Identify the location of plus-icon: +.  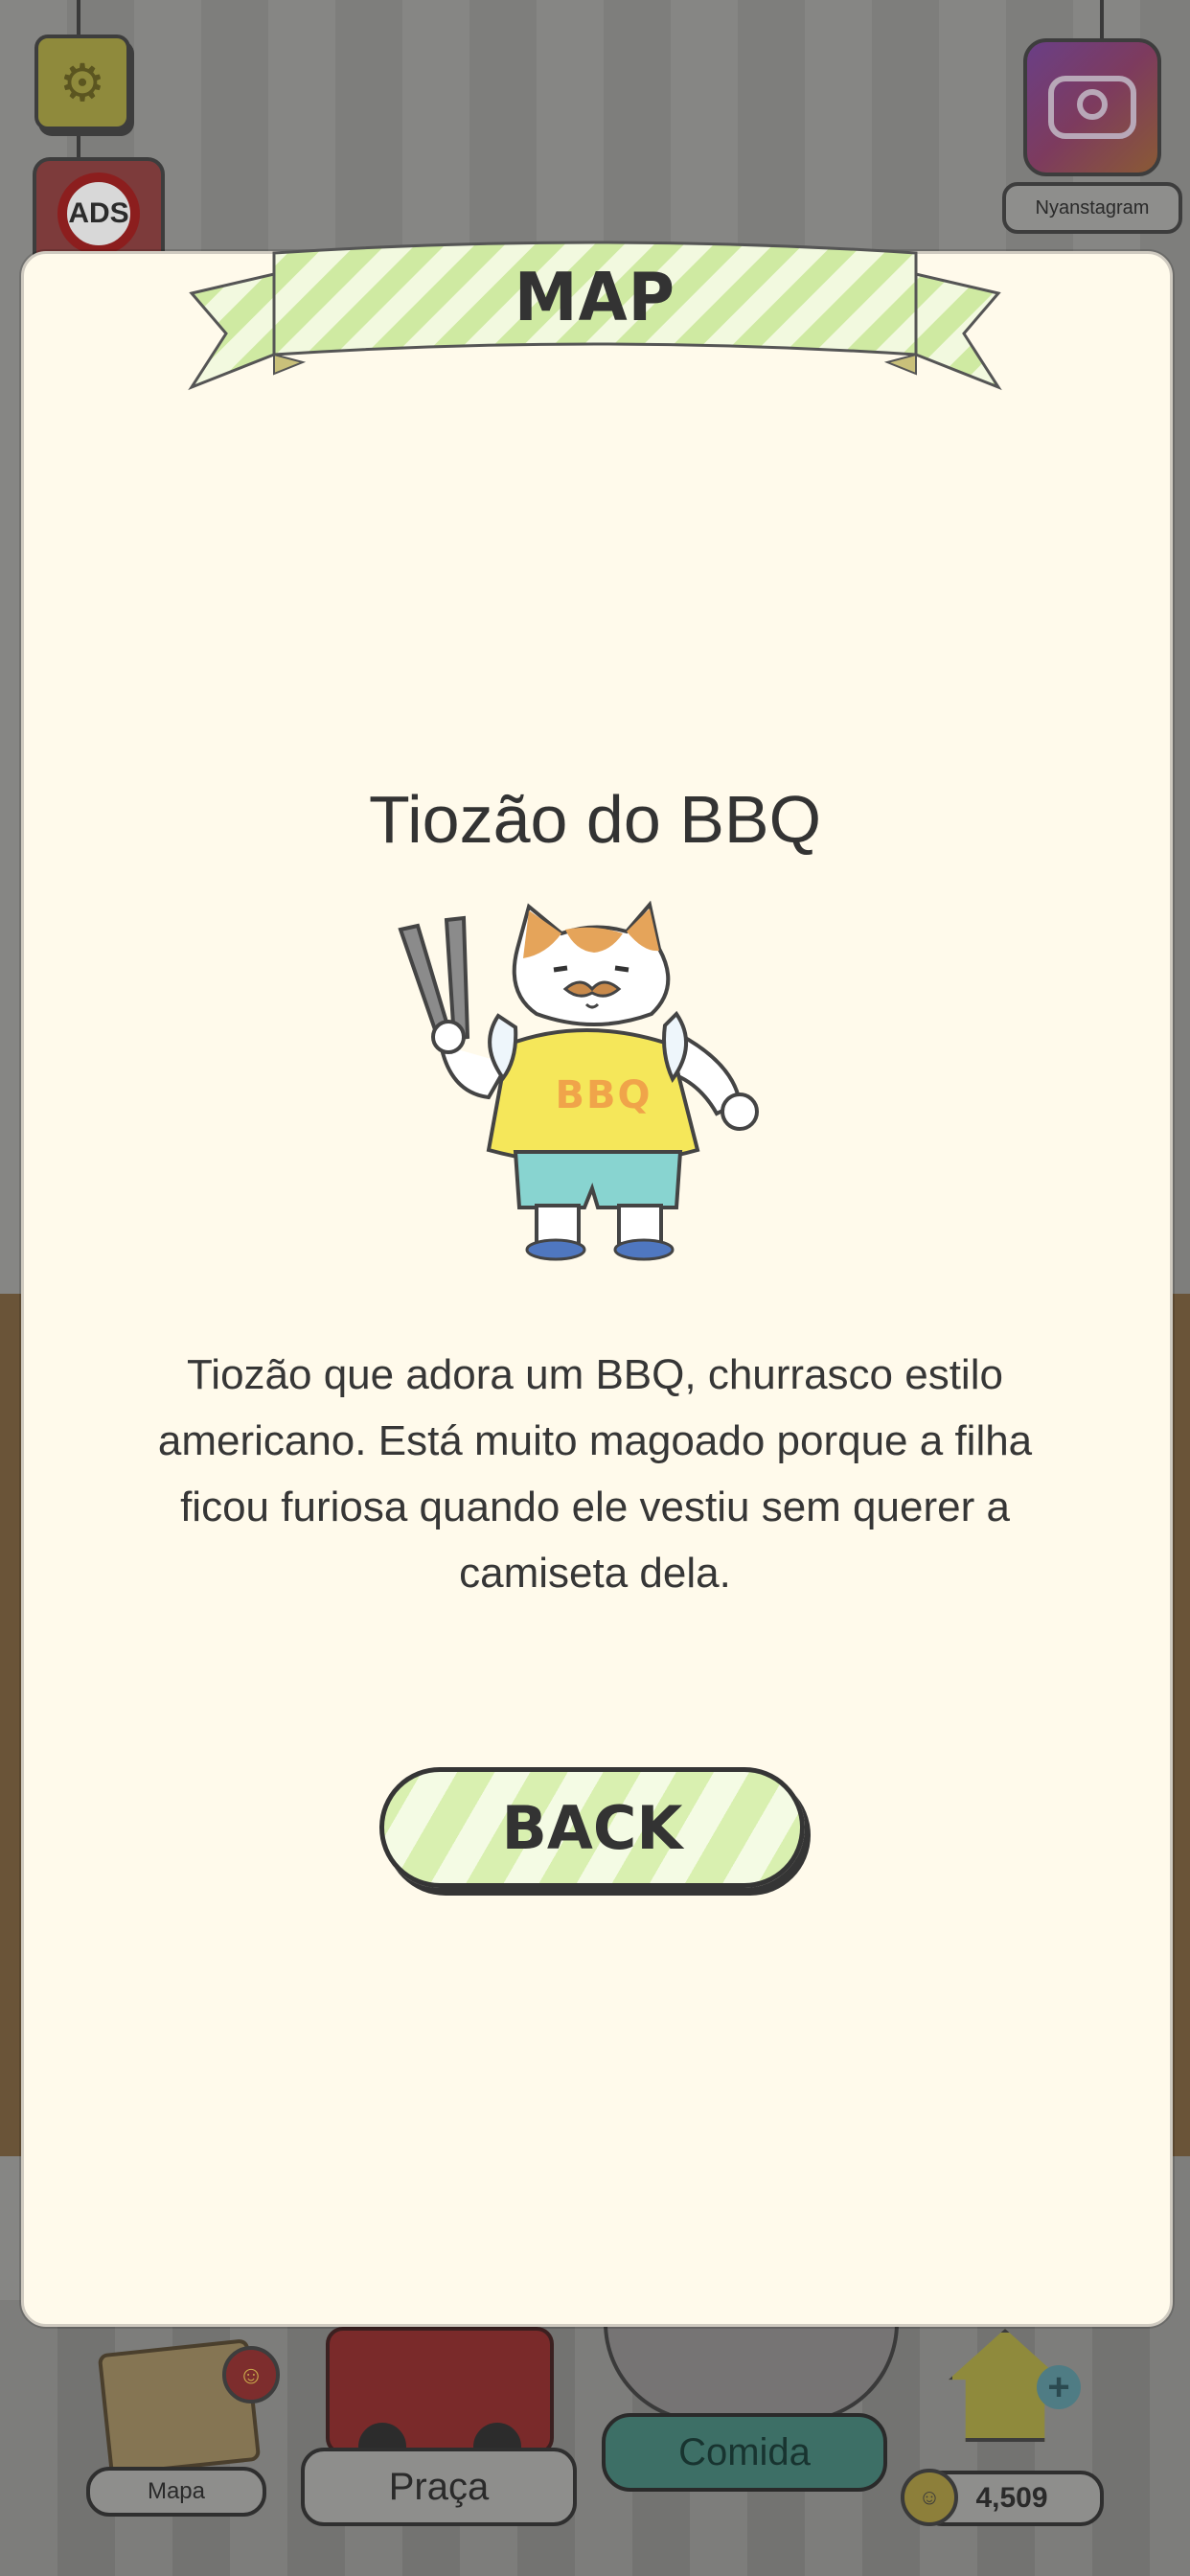
(1059, 2387).